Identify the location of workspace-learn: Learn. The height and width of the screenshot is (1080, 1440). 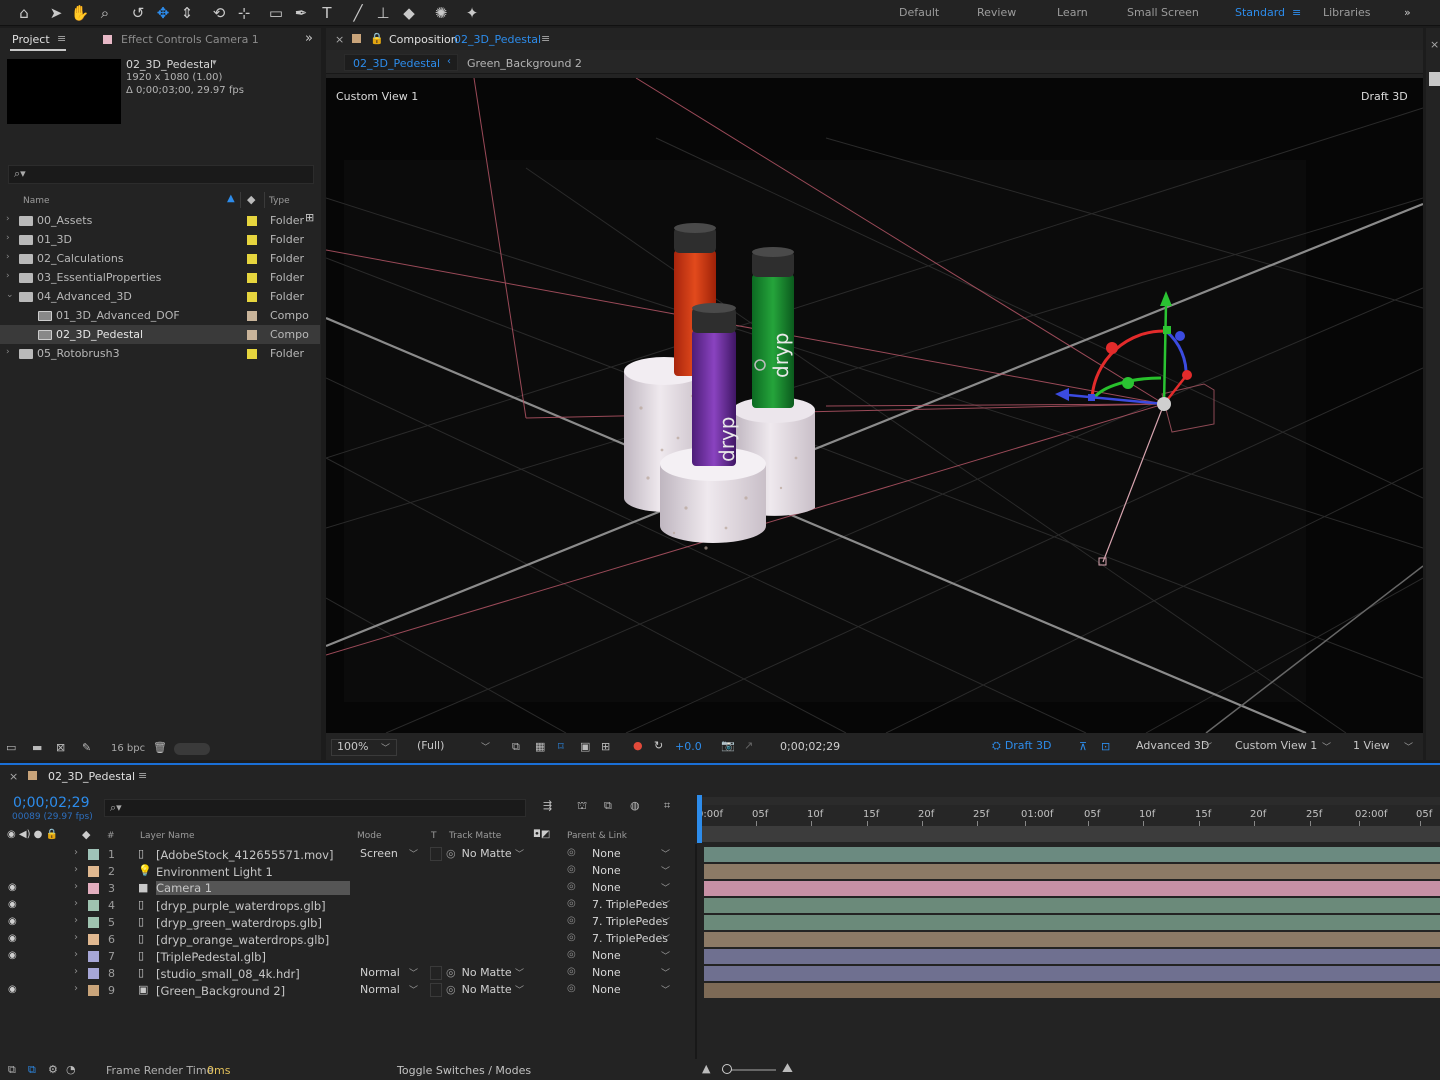
(1072, 12).